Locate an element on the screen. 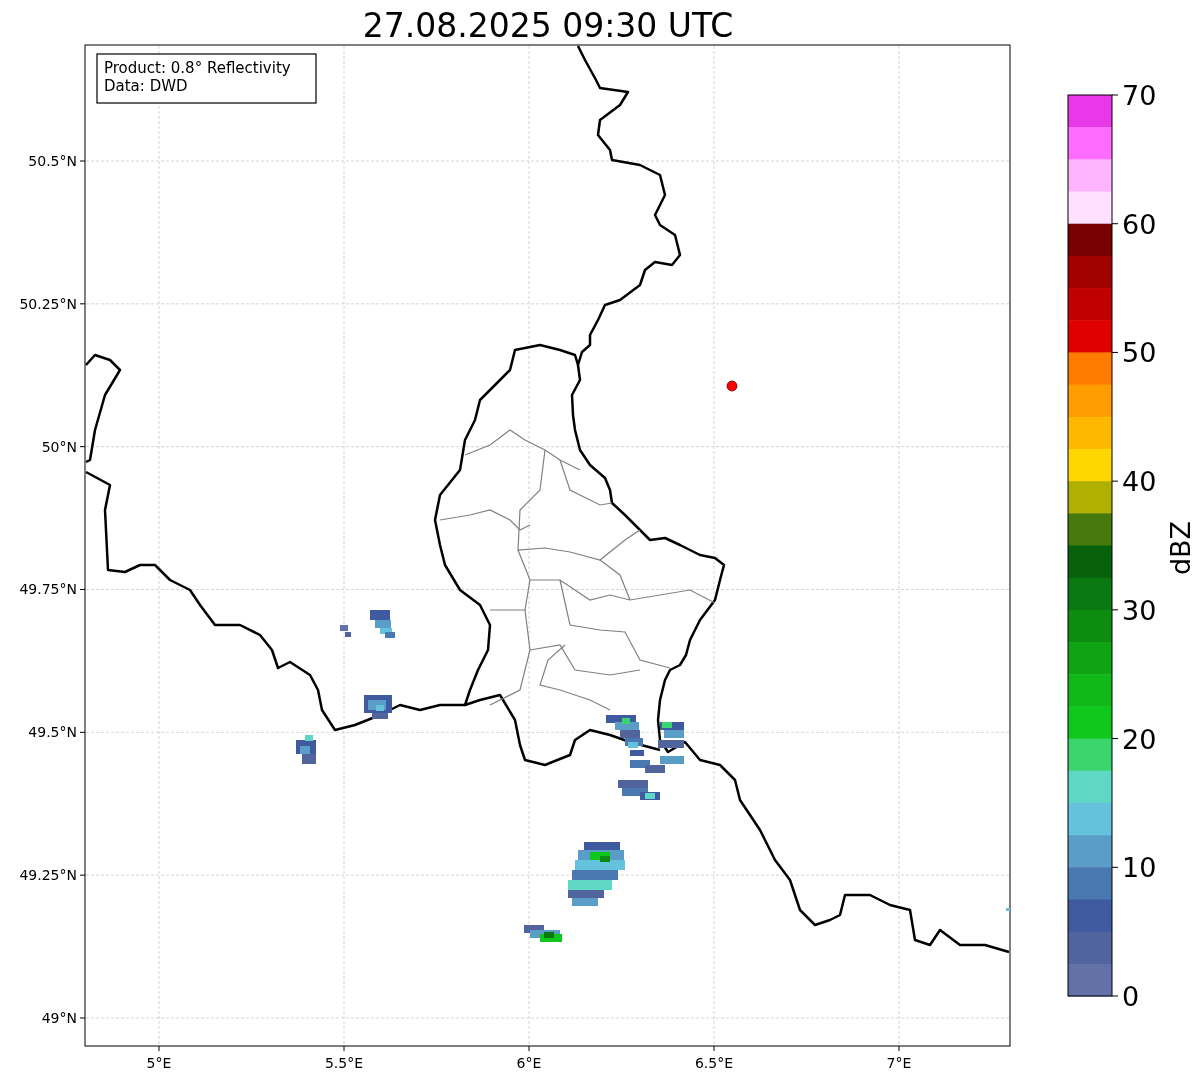 This screenshot has height=1081, width=1202. colorbar-tick-label: 20 is located at coordinates (1139, 739).